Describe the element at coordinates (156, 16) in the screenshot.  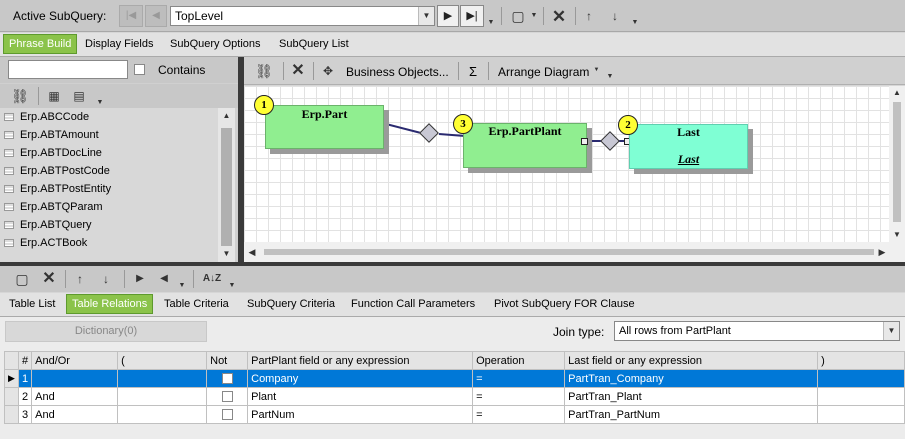
I see `nav-prev-button: ◀` at that location.